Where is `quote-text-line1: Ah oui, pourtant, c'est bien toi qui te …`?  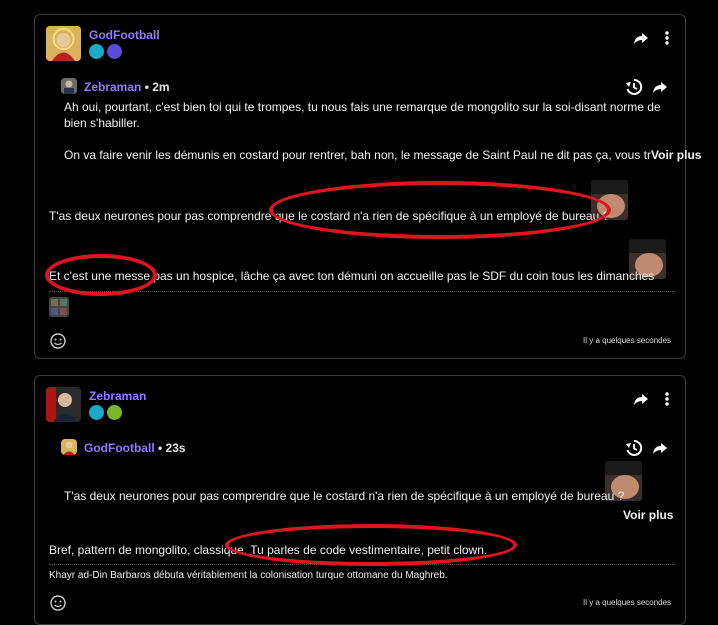
quote-text-line1: Ah oui, pourtant, c'est bien toi qui te … is located at coordinates (362, 115).